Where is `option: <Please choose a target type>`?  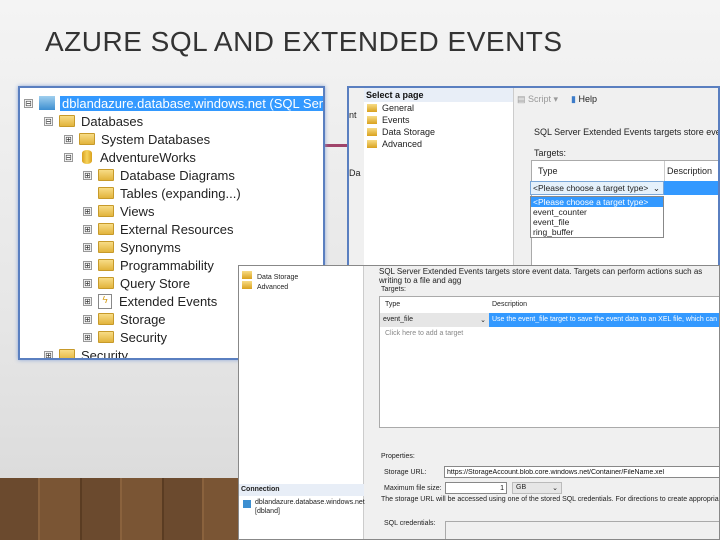 option: <Please choose a target type> is located at coordinates (597, 202).